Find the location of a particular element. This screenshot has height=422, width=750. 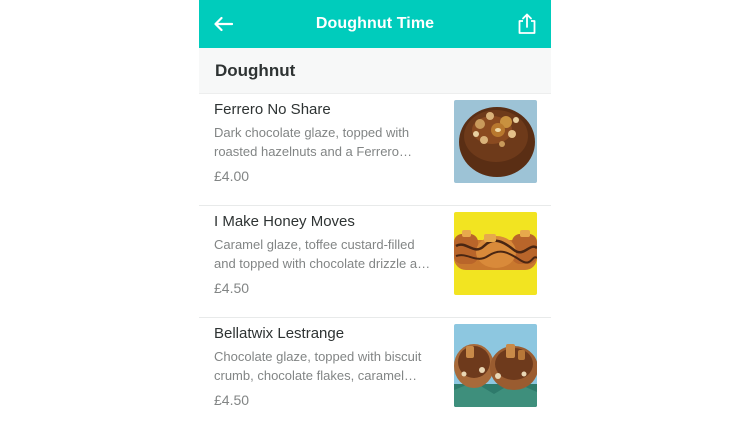

share-icon is located at coordinates (527, 23).